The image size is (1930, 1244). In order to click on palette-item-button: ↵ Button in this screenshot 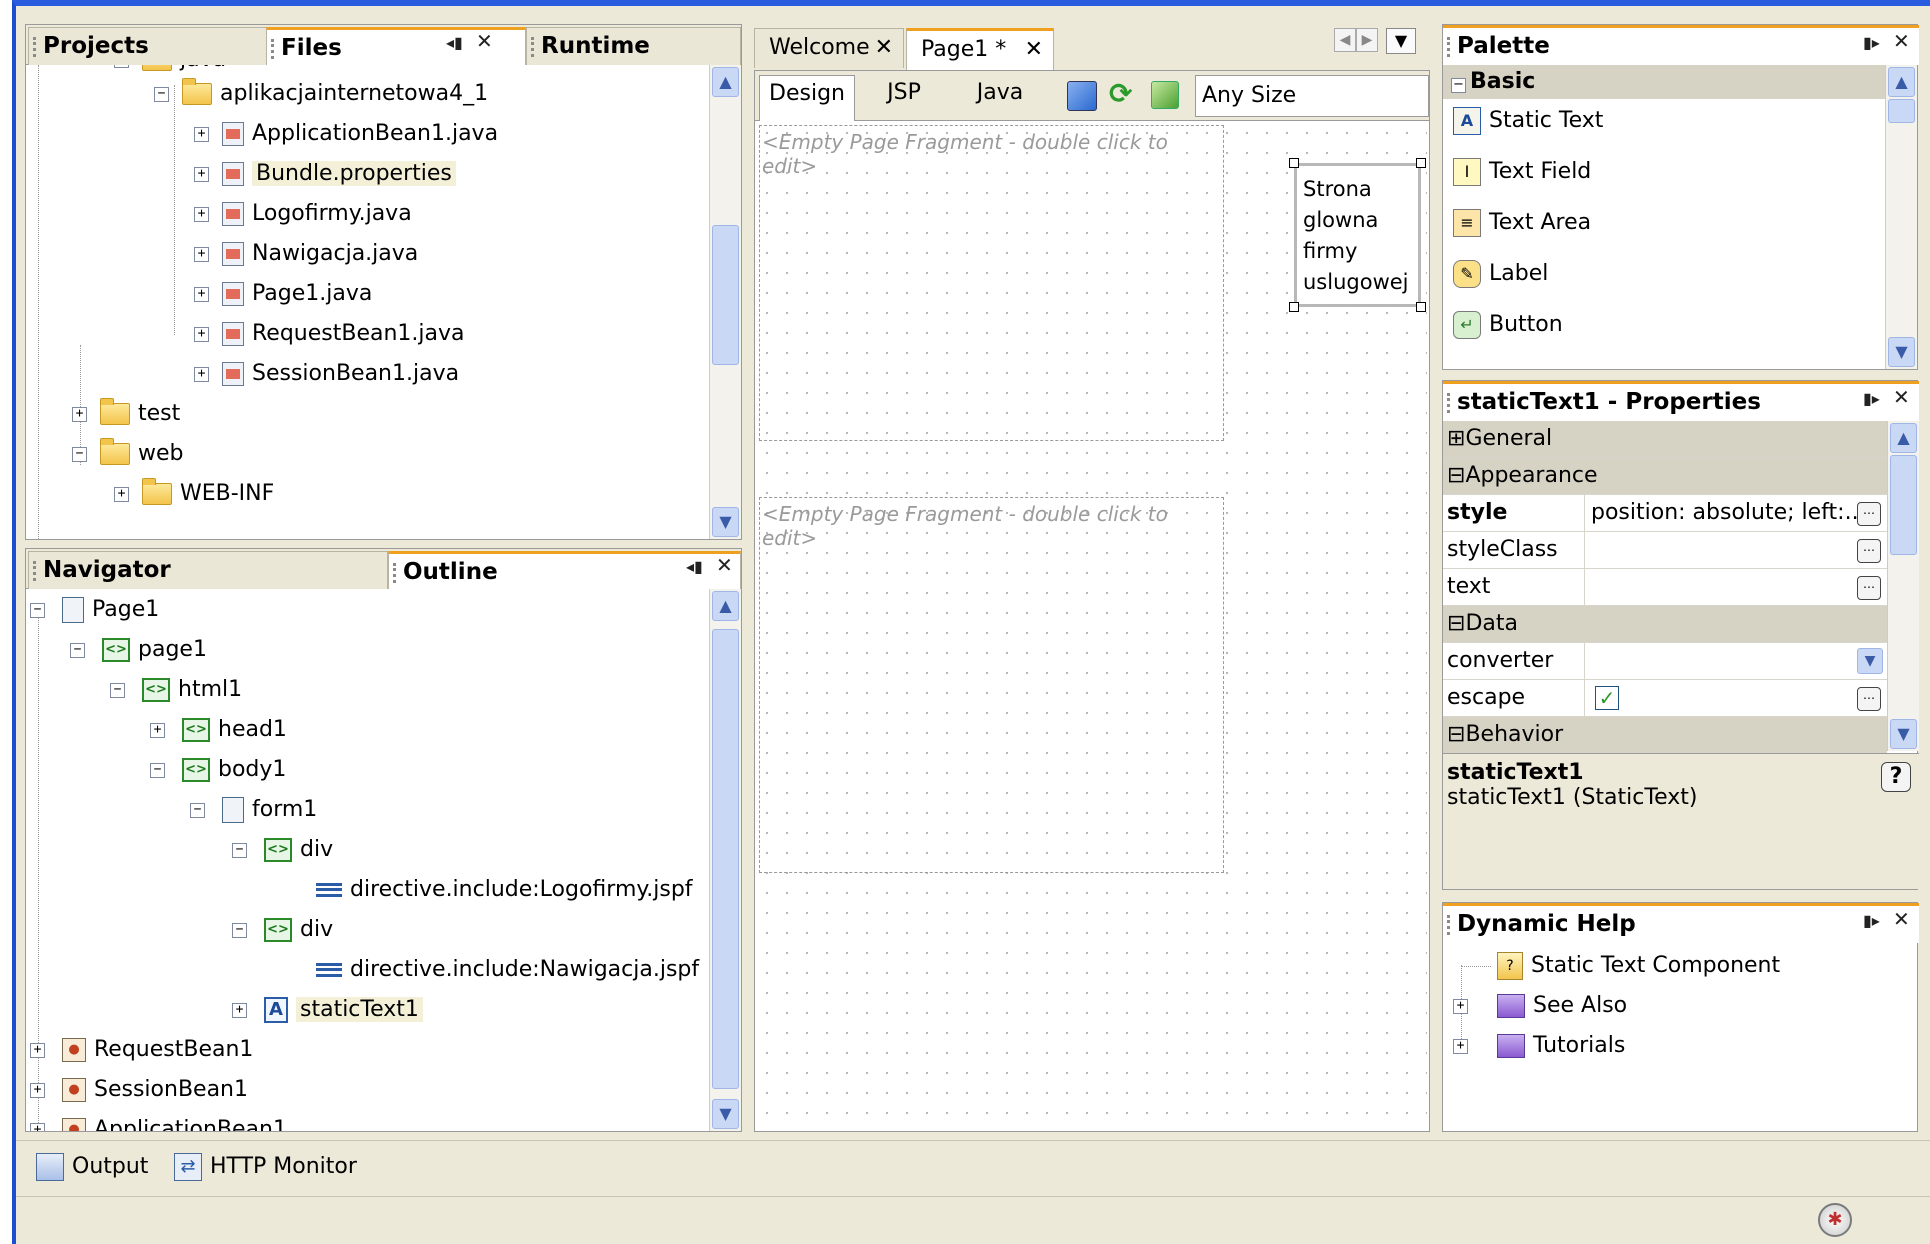, I will do `click(1508, 325)`.